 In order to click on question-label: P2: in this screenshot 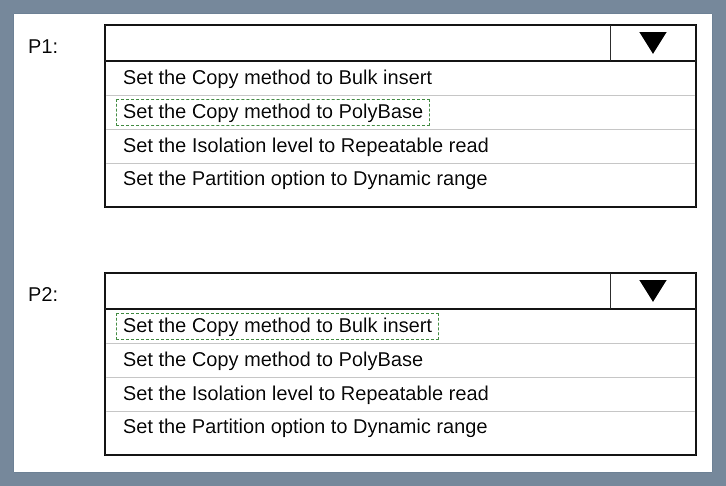, I will do `click(44, 295)`.